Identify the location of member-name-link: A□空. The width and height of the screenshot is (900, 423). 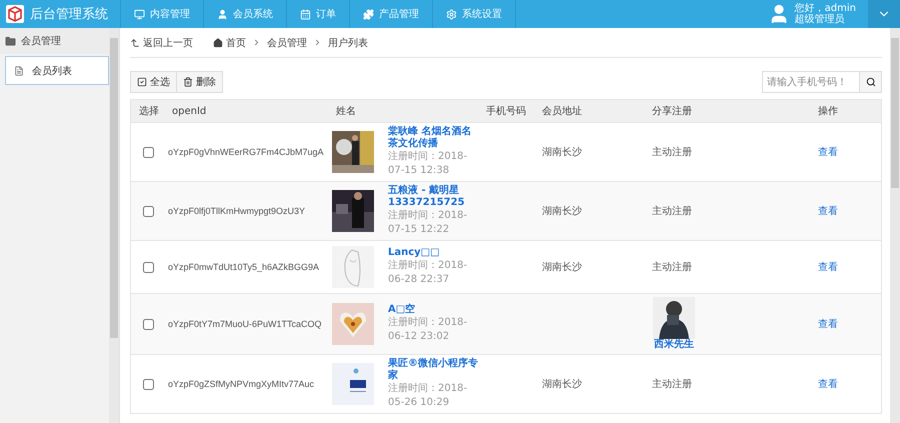
(433, 310).